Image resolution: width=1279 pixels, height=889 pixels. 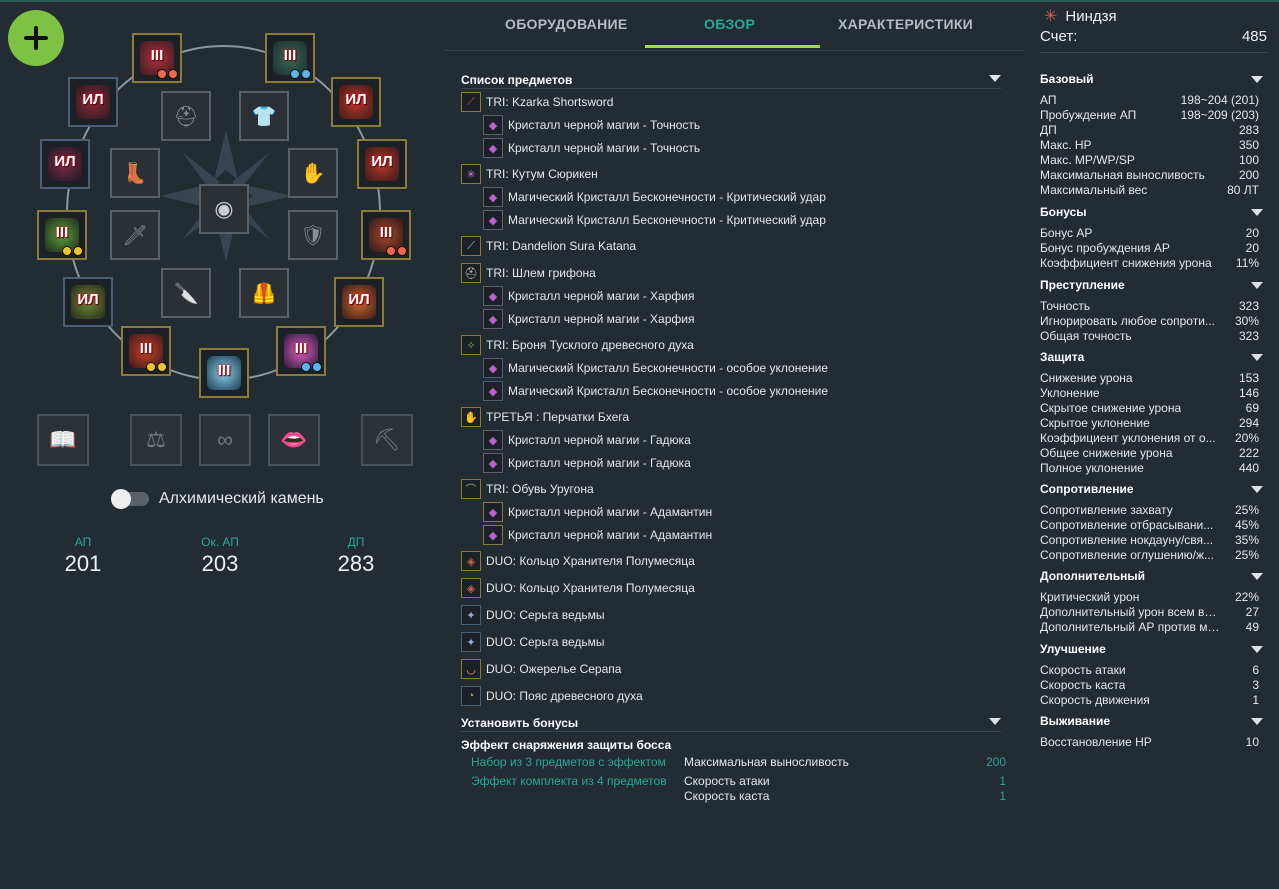 I want to click on item-row: ⌒ TRI: Обувь Уругона, so click(x=527, y=489).